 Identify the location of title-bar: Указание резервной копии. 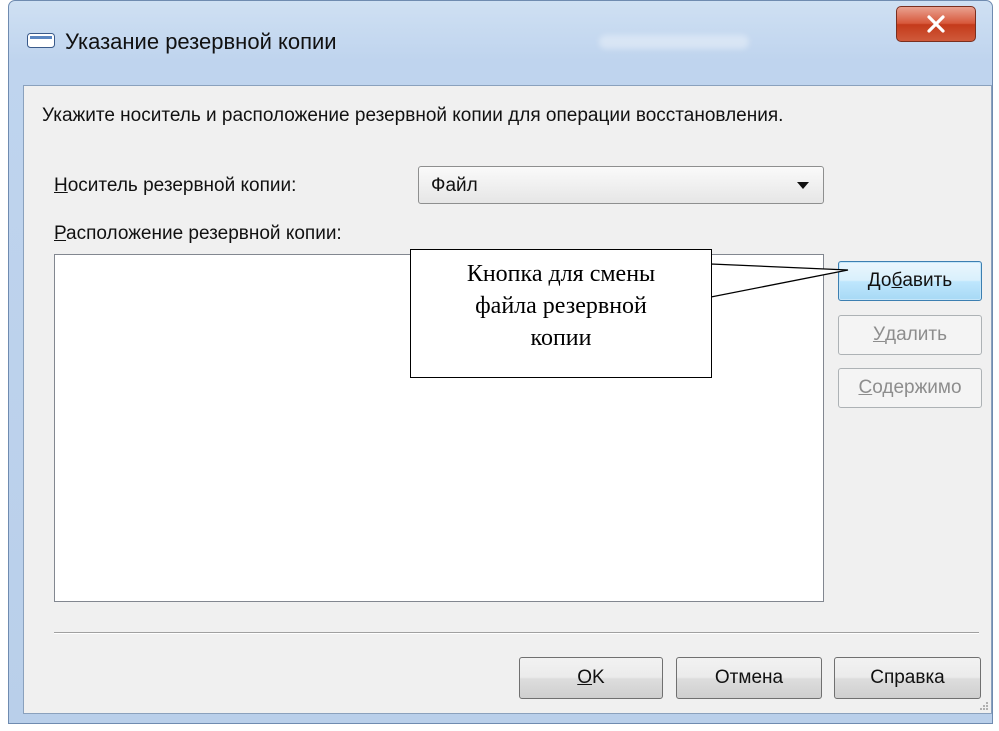
(500, 43).